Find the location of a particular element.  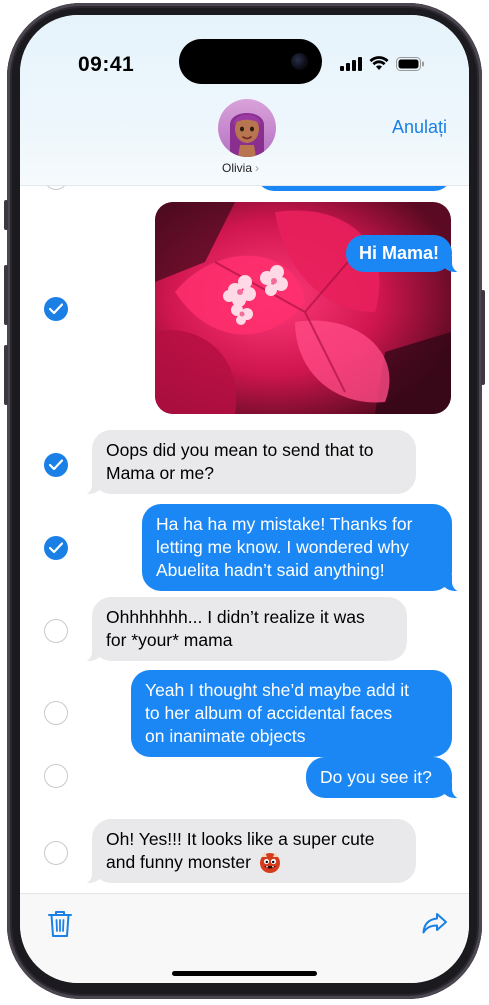

monster-face-emoji-icon is located at coordinates (269, 862).